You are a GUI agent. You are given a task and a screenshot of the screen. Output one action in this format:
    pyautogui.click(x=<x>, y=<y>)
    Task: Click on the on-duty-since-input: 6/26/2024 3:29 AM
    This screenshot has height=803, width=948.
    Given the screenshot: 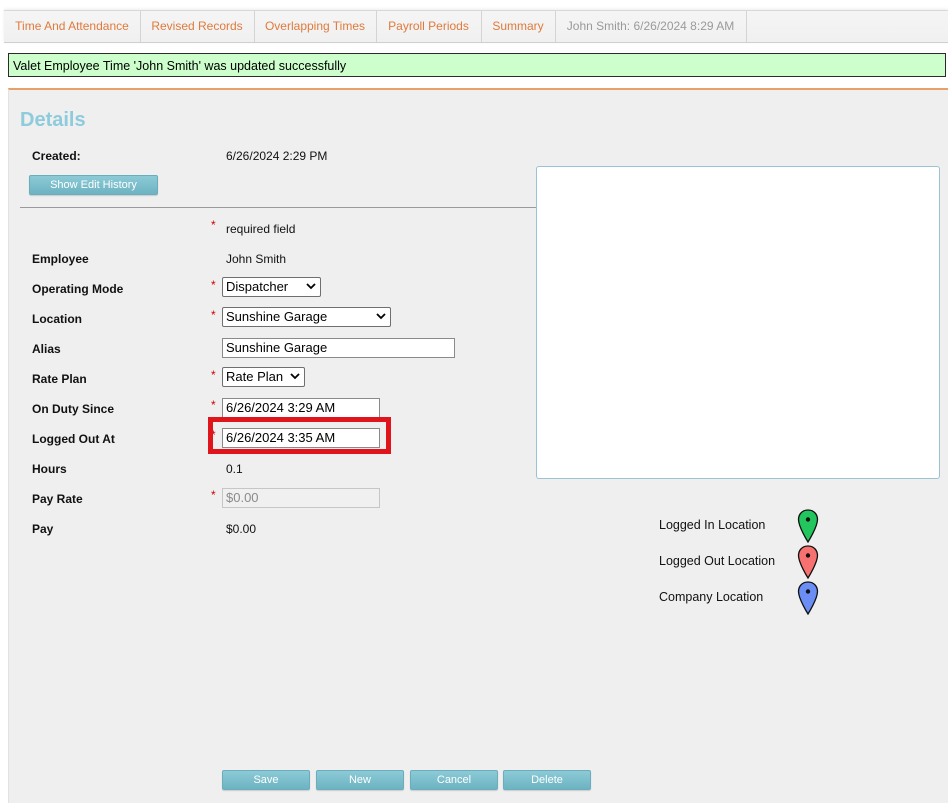 What is the action you would take?
    pyautogui.click(x=301, y=408)
    